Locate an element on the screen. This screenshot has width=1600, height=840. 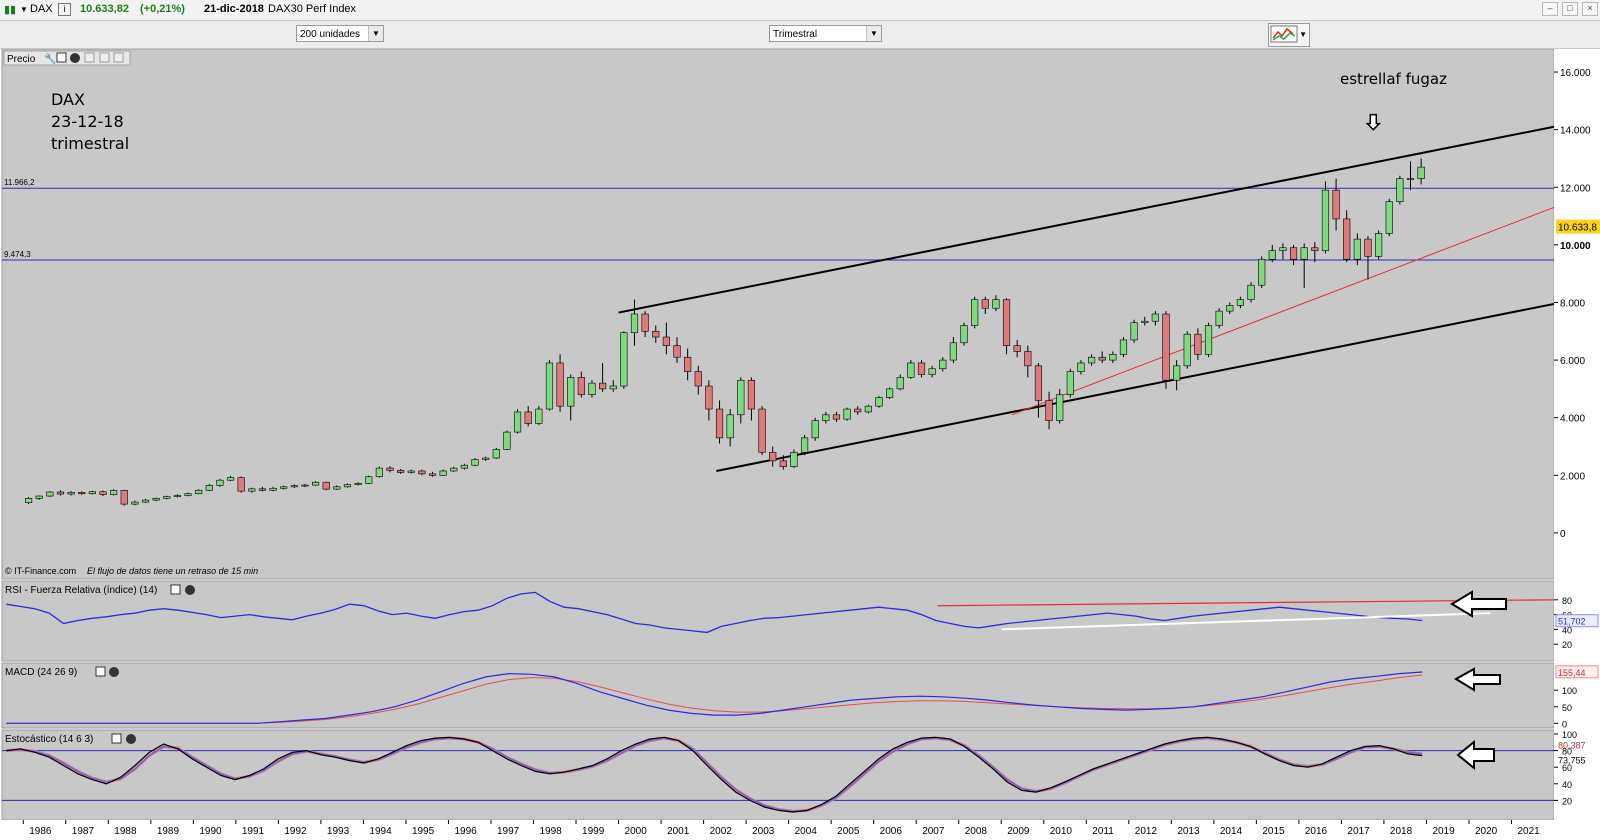
time-tick-label: 2005 is located at coordinates (848, 831).